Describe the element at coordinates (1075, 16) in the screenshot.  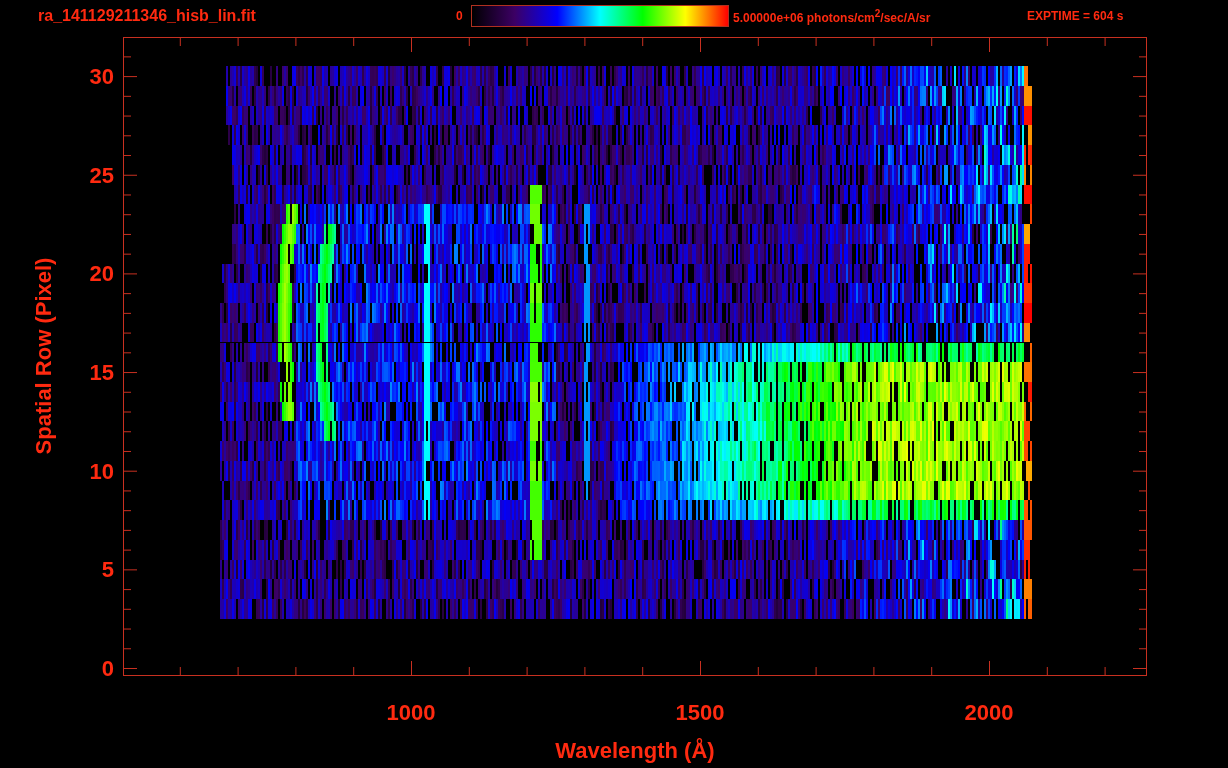
I see `exposure-time: EXPTIME = 604 s` at that location.